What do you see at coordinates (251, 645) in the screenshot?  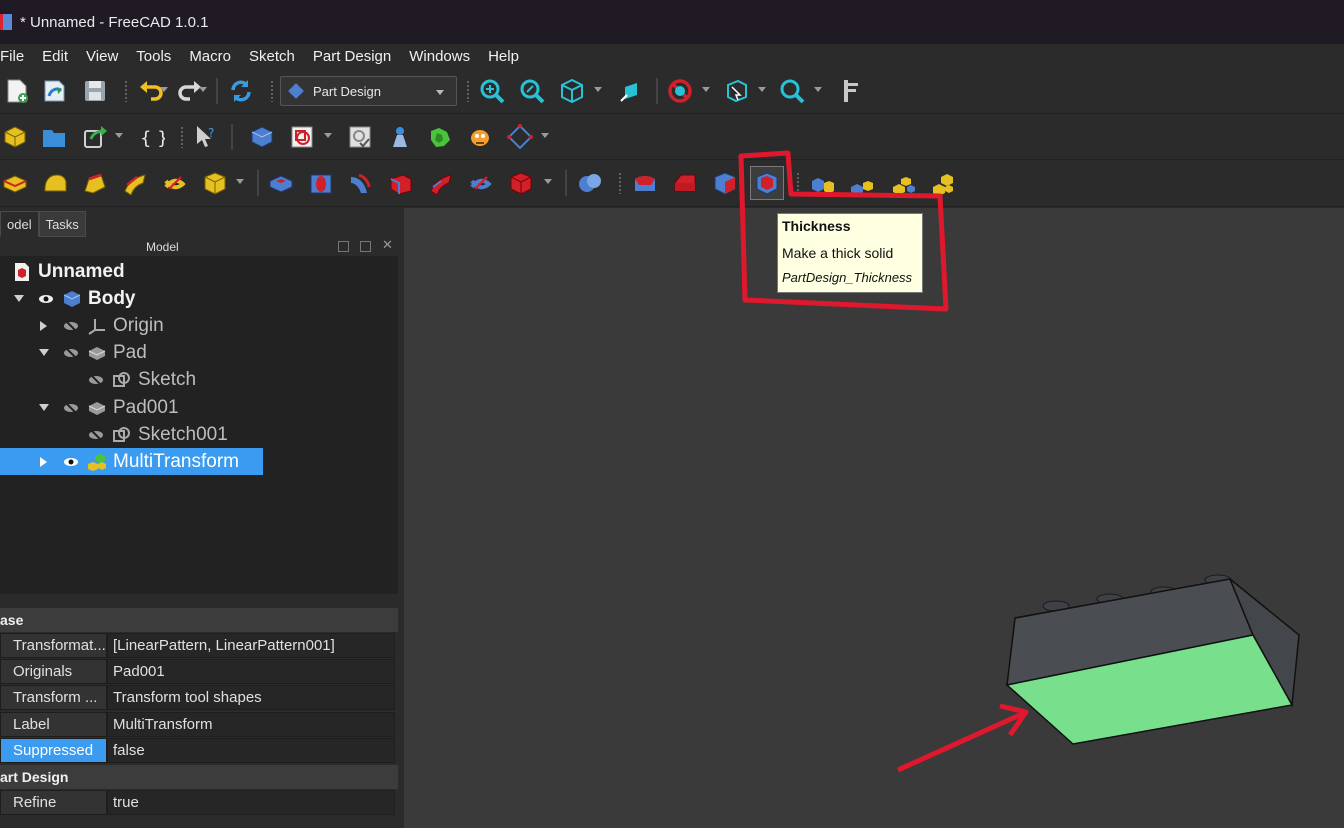 I see `property-value: [LinearPattern, LinearPattern001]` at bounding box center [251, 645].